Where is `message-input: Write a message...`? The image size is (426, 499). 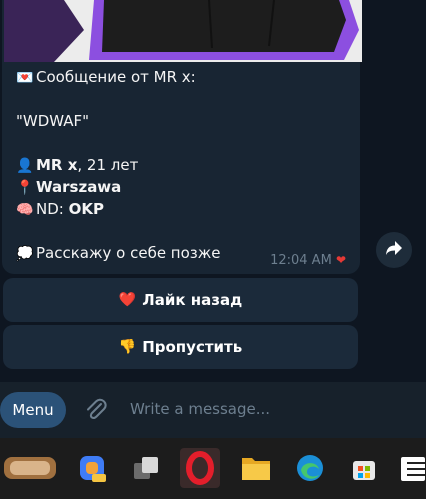 message-input: Write a message... is located at coordinates (200, 409).